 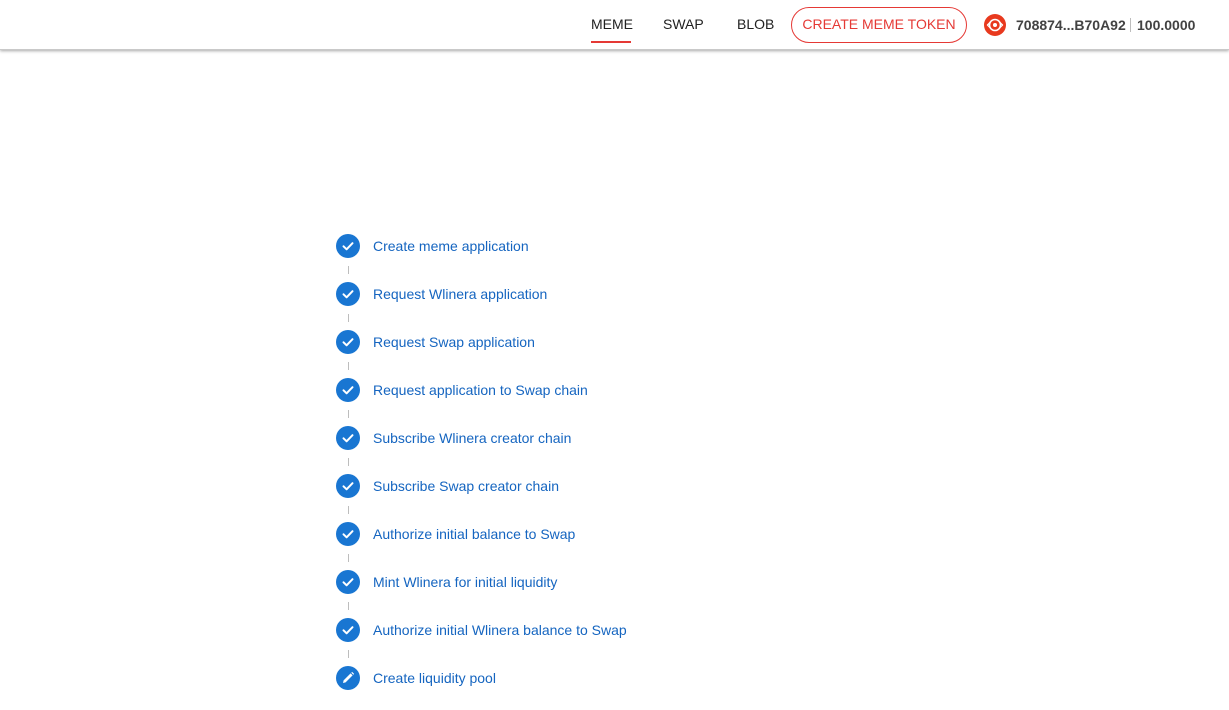 What do you see at coordinates (755, 25) in the screenshot?
I see `tab-blob: BLOB` at bounding box center [755, 25].